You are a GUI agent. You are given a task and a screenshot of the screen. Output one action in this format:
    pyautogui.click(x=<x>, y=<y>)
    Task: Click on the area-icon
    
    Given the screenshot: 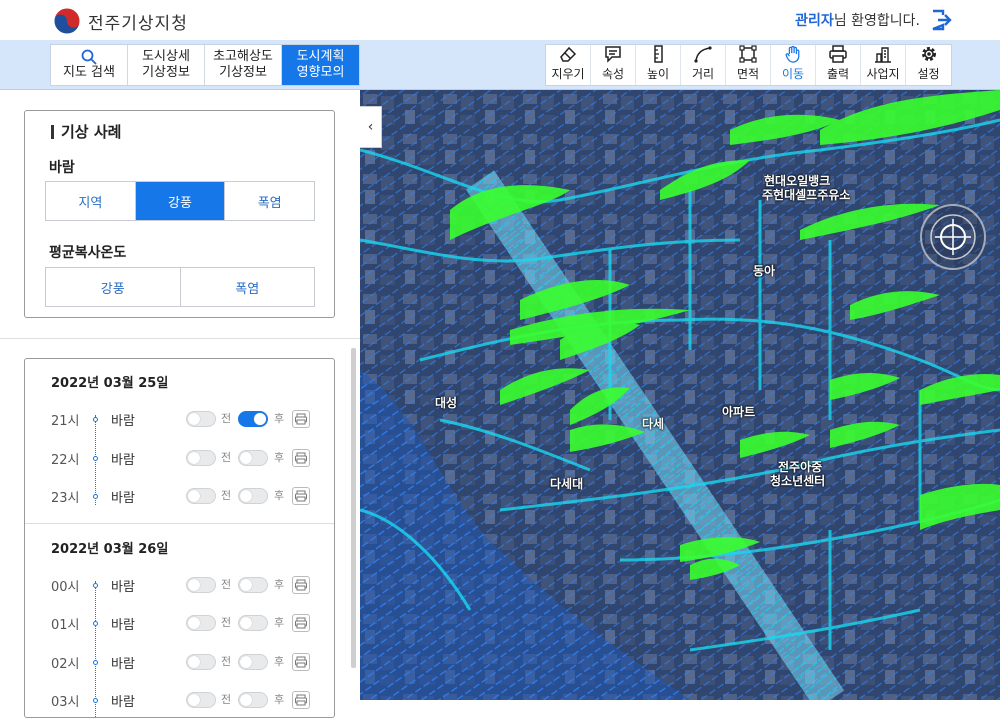 What is the action you would take?
    pyautogui.click(x=748, y=54)
    